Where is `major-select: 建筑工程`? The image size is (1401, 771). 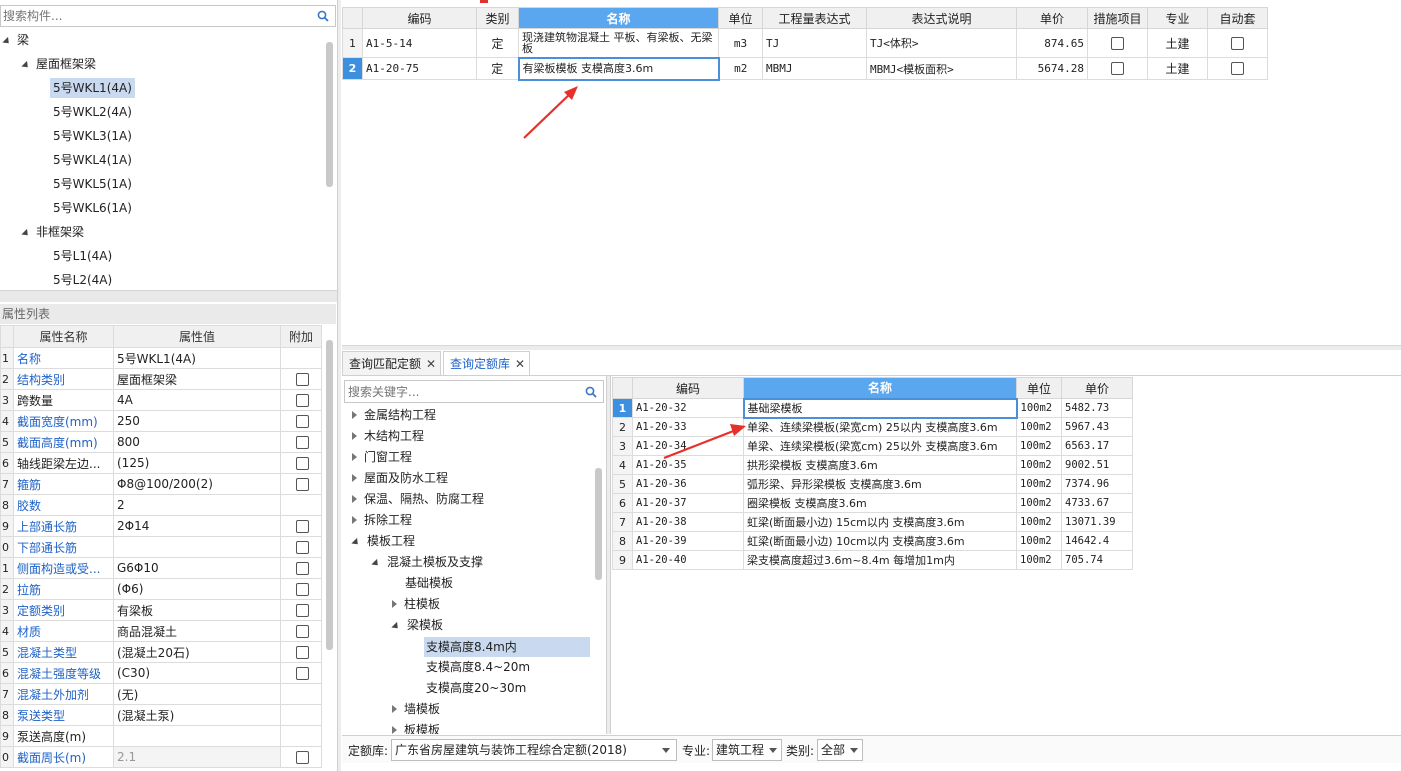
major-select: 建筑工程 is located at coordinates (747, 750).